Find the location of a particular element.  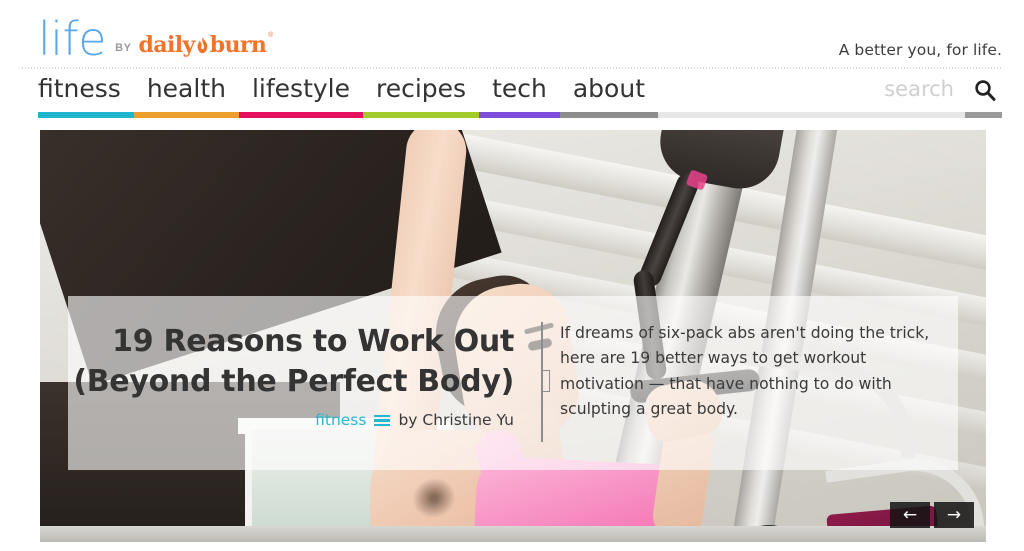

dailyburn-logo: daily burn ® is located at coordinates (206, 45).